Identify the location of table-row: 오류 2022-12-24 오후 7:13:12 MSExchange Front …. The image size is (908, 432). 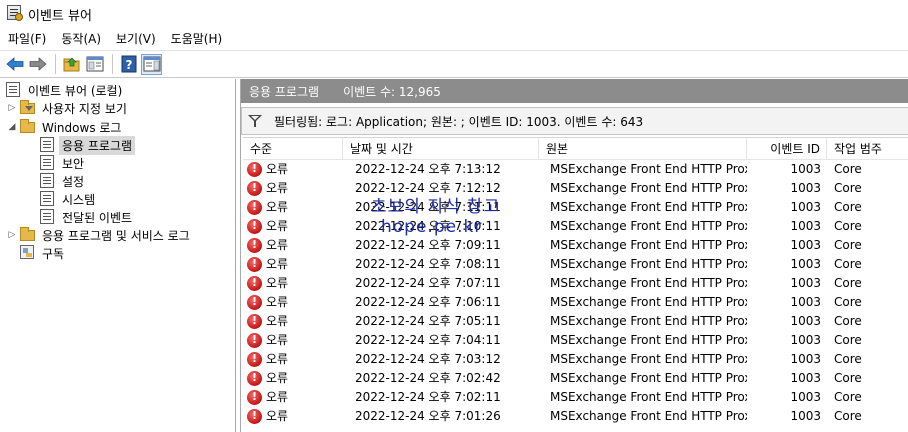
(575, 169).